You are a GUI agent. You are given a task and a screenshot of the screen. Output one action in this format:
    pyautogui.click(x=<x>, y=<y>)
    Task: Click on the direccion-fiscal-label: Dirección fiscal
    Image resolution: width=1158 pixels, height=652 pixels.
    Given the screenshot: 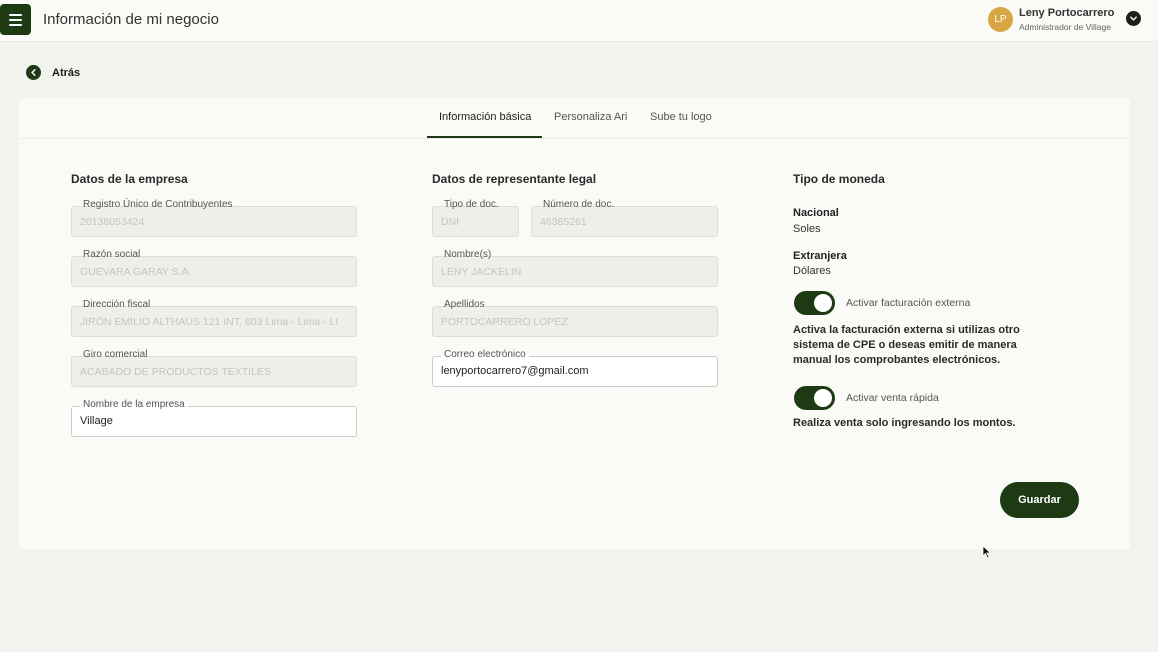 What is the action you would take?
    pyautogui.click(x=117, y=304)
    